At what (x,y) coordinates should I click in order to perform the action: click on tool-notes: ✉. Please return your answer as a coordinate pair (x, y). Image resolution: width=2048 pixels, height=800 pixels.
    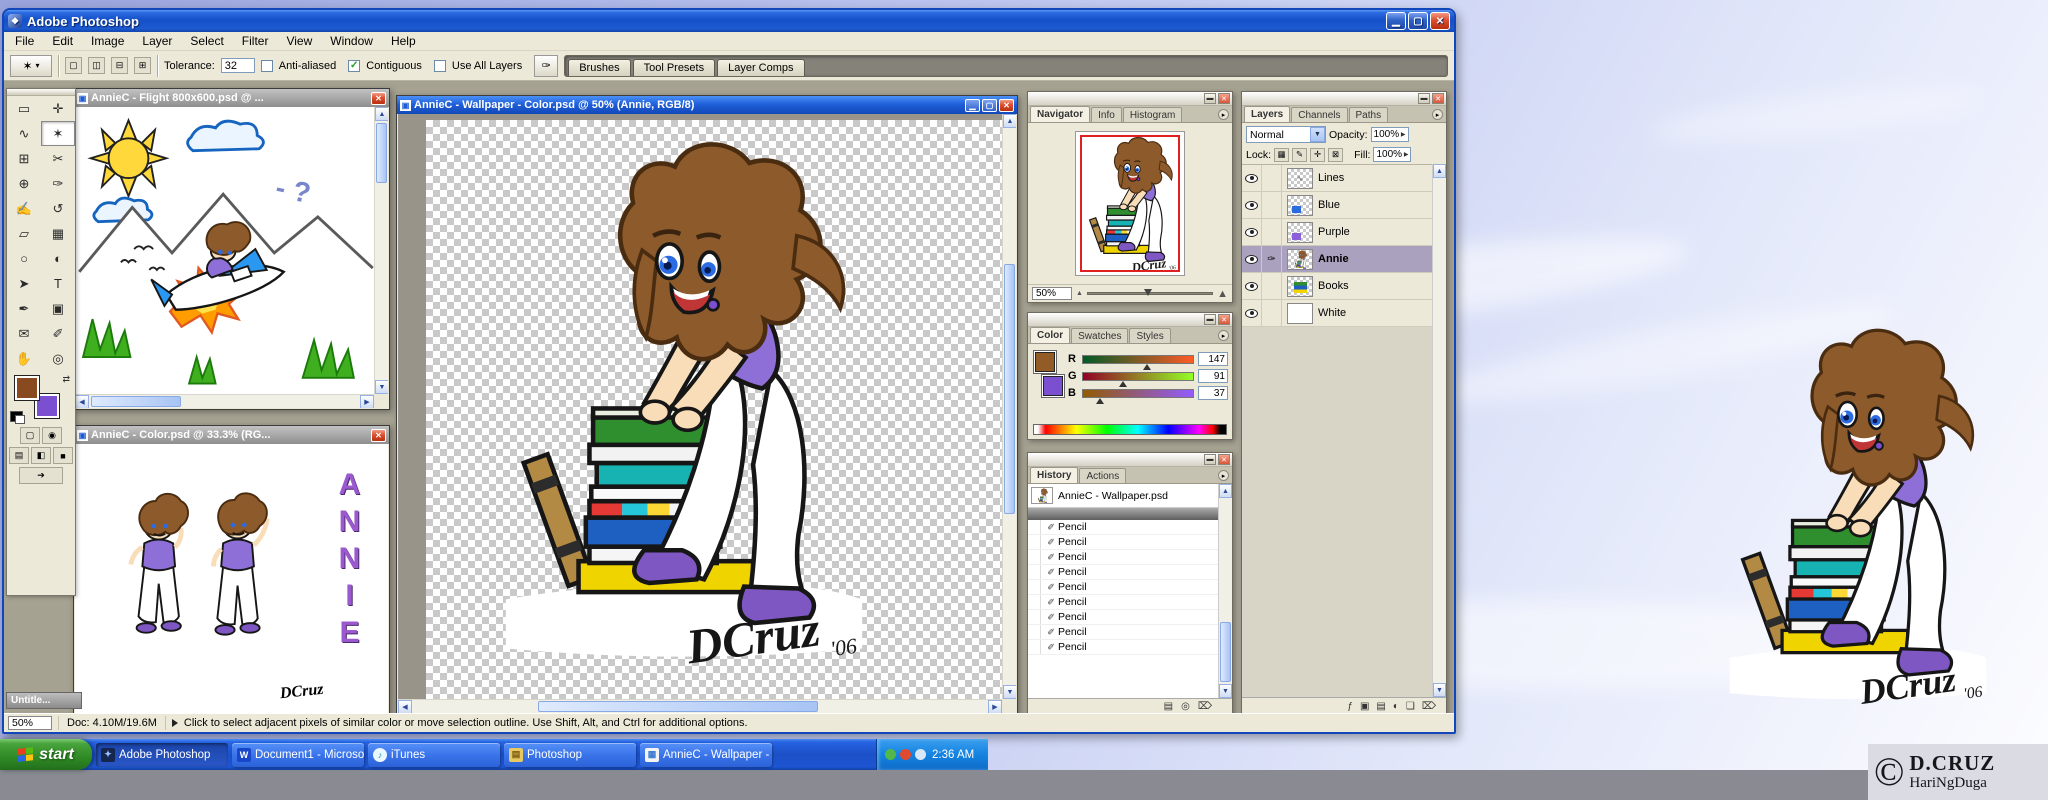
    Looking at the image, I should click on (24, 333).